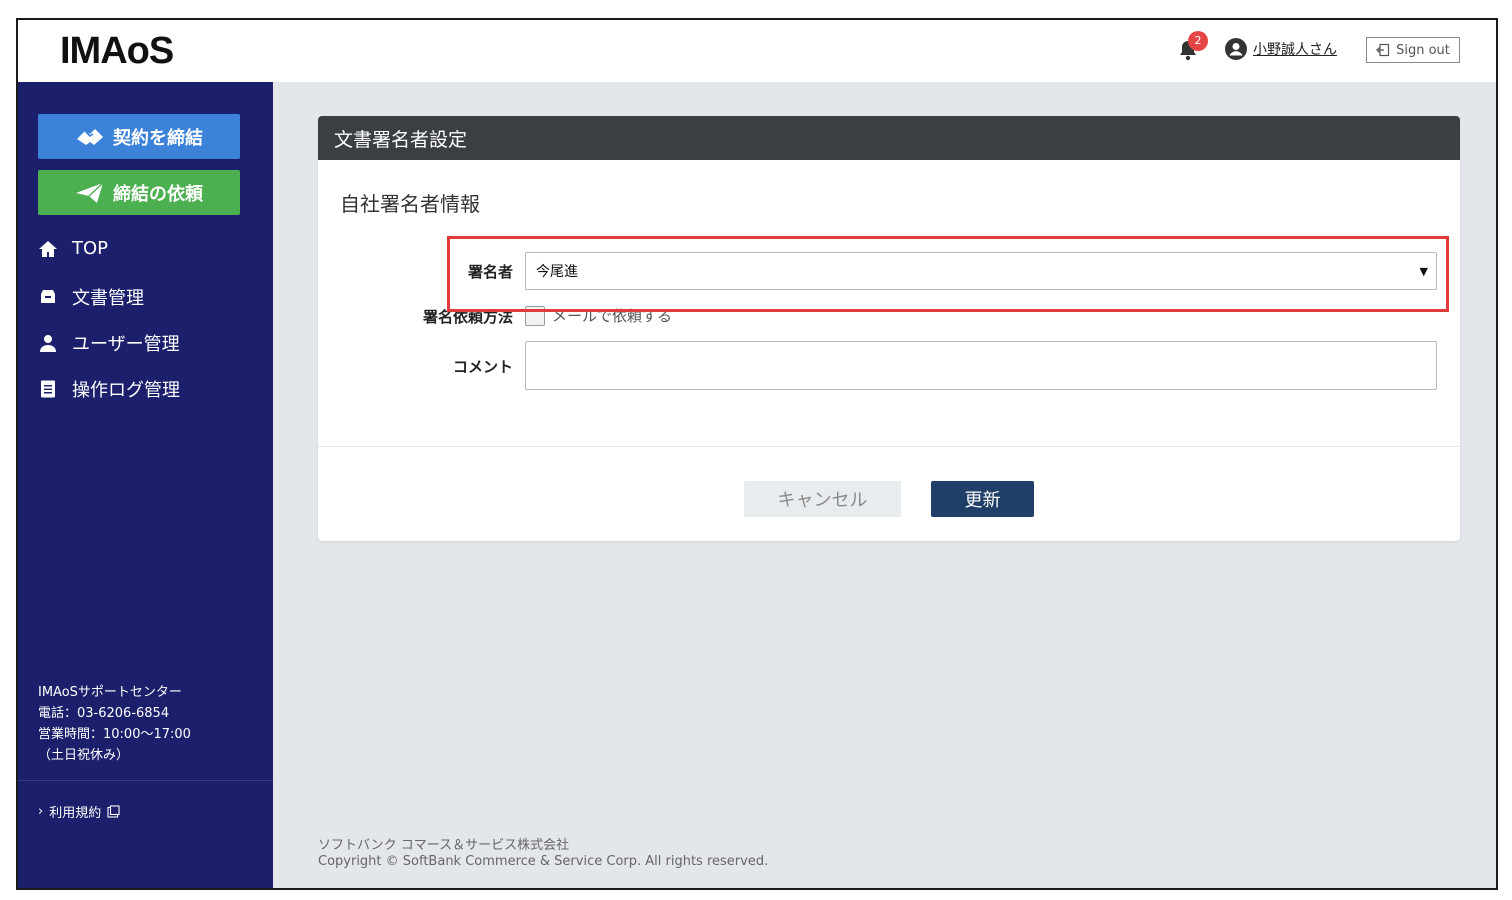 This screenshot has width=1512, height=900. Describe the element at coordinates (1423, 50) in the screenshot. I see `signout-label: Sign out` at that location.